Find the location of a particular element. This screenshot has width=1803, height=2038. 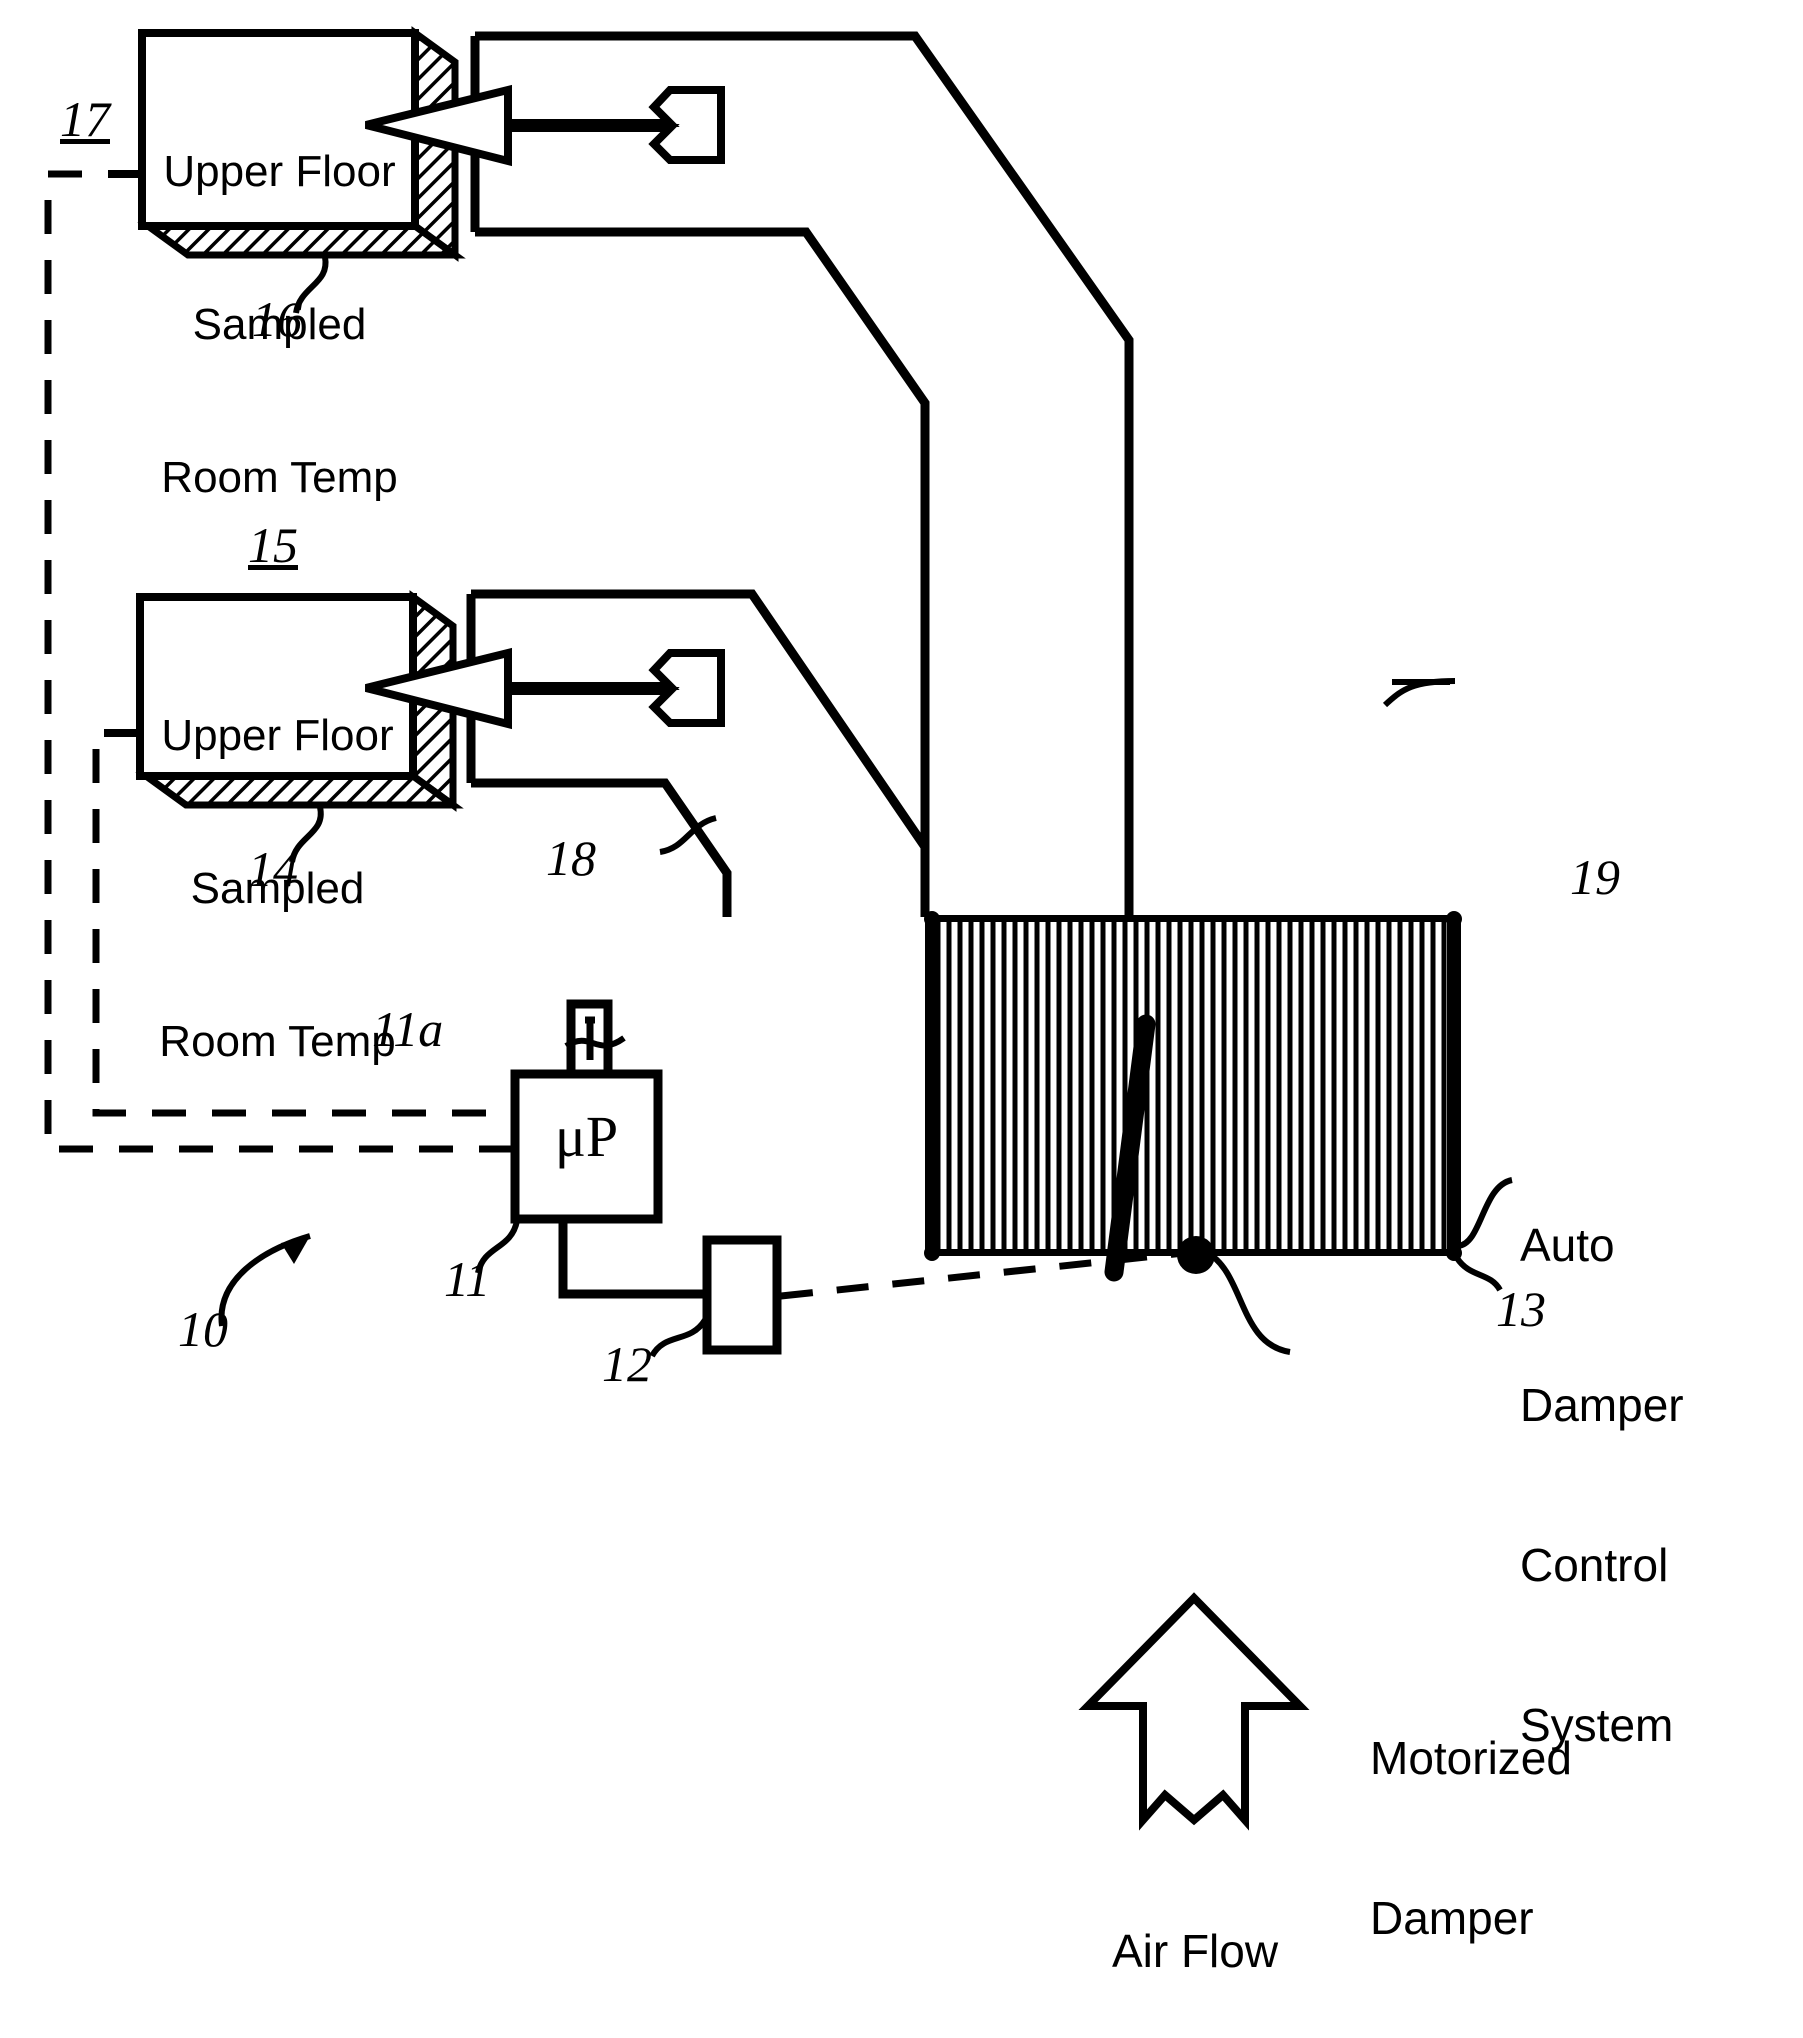

leader-motorized-damper is located at coordinates (1247, 1302).